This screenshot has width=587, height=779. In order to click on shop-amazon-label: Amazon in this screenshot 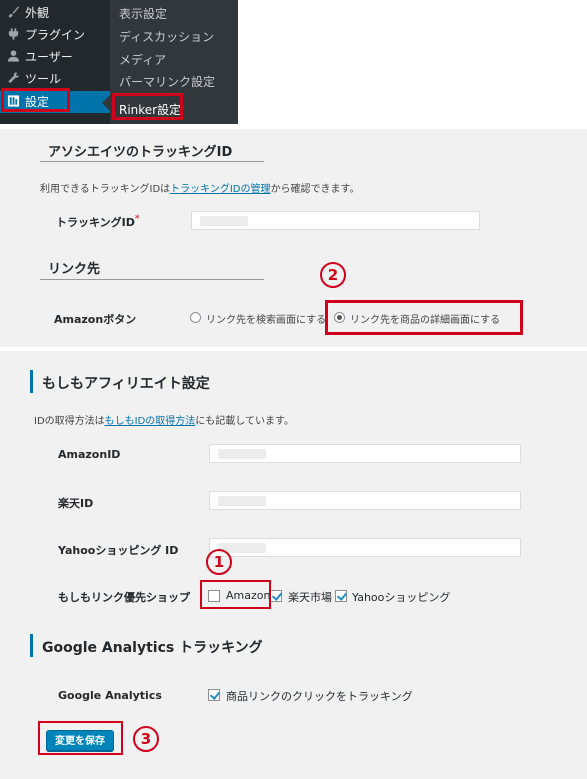, I will do `click(248, 595)`.